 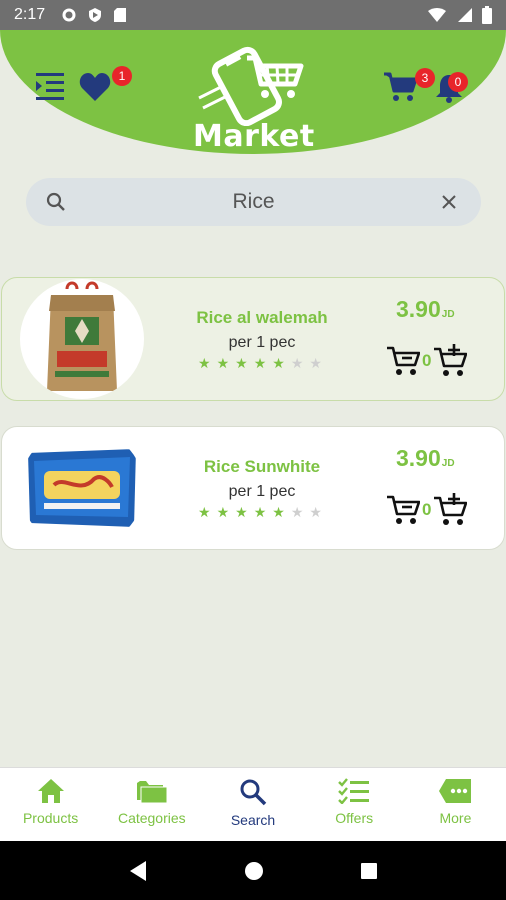 I want to click on market-logo: Market, so click(x=254, y=95).